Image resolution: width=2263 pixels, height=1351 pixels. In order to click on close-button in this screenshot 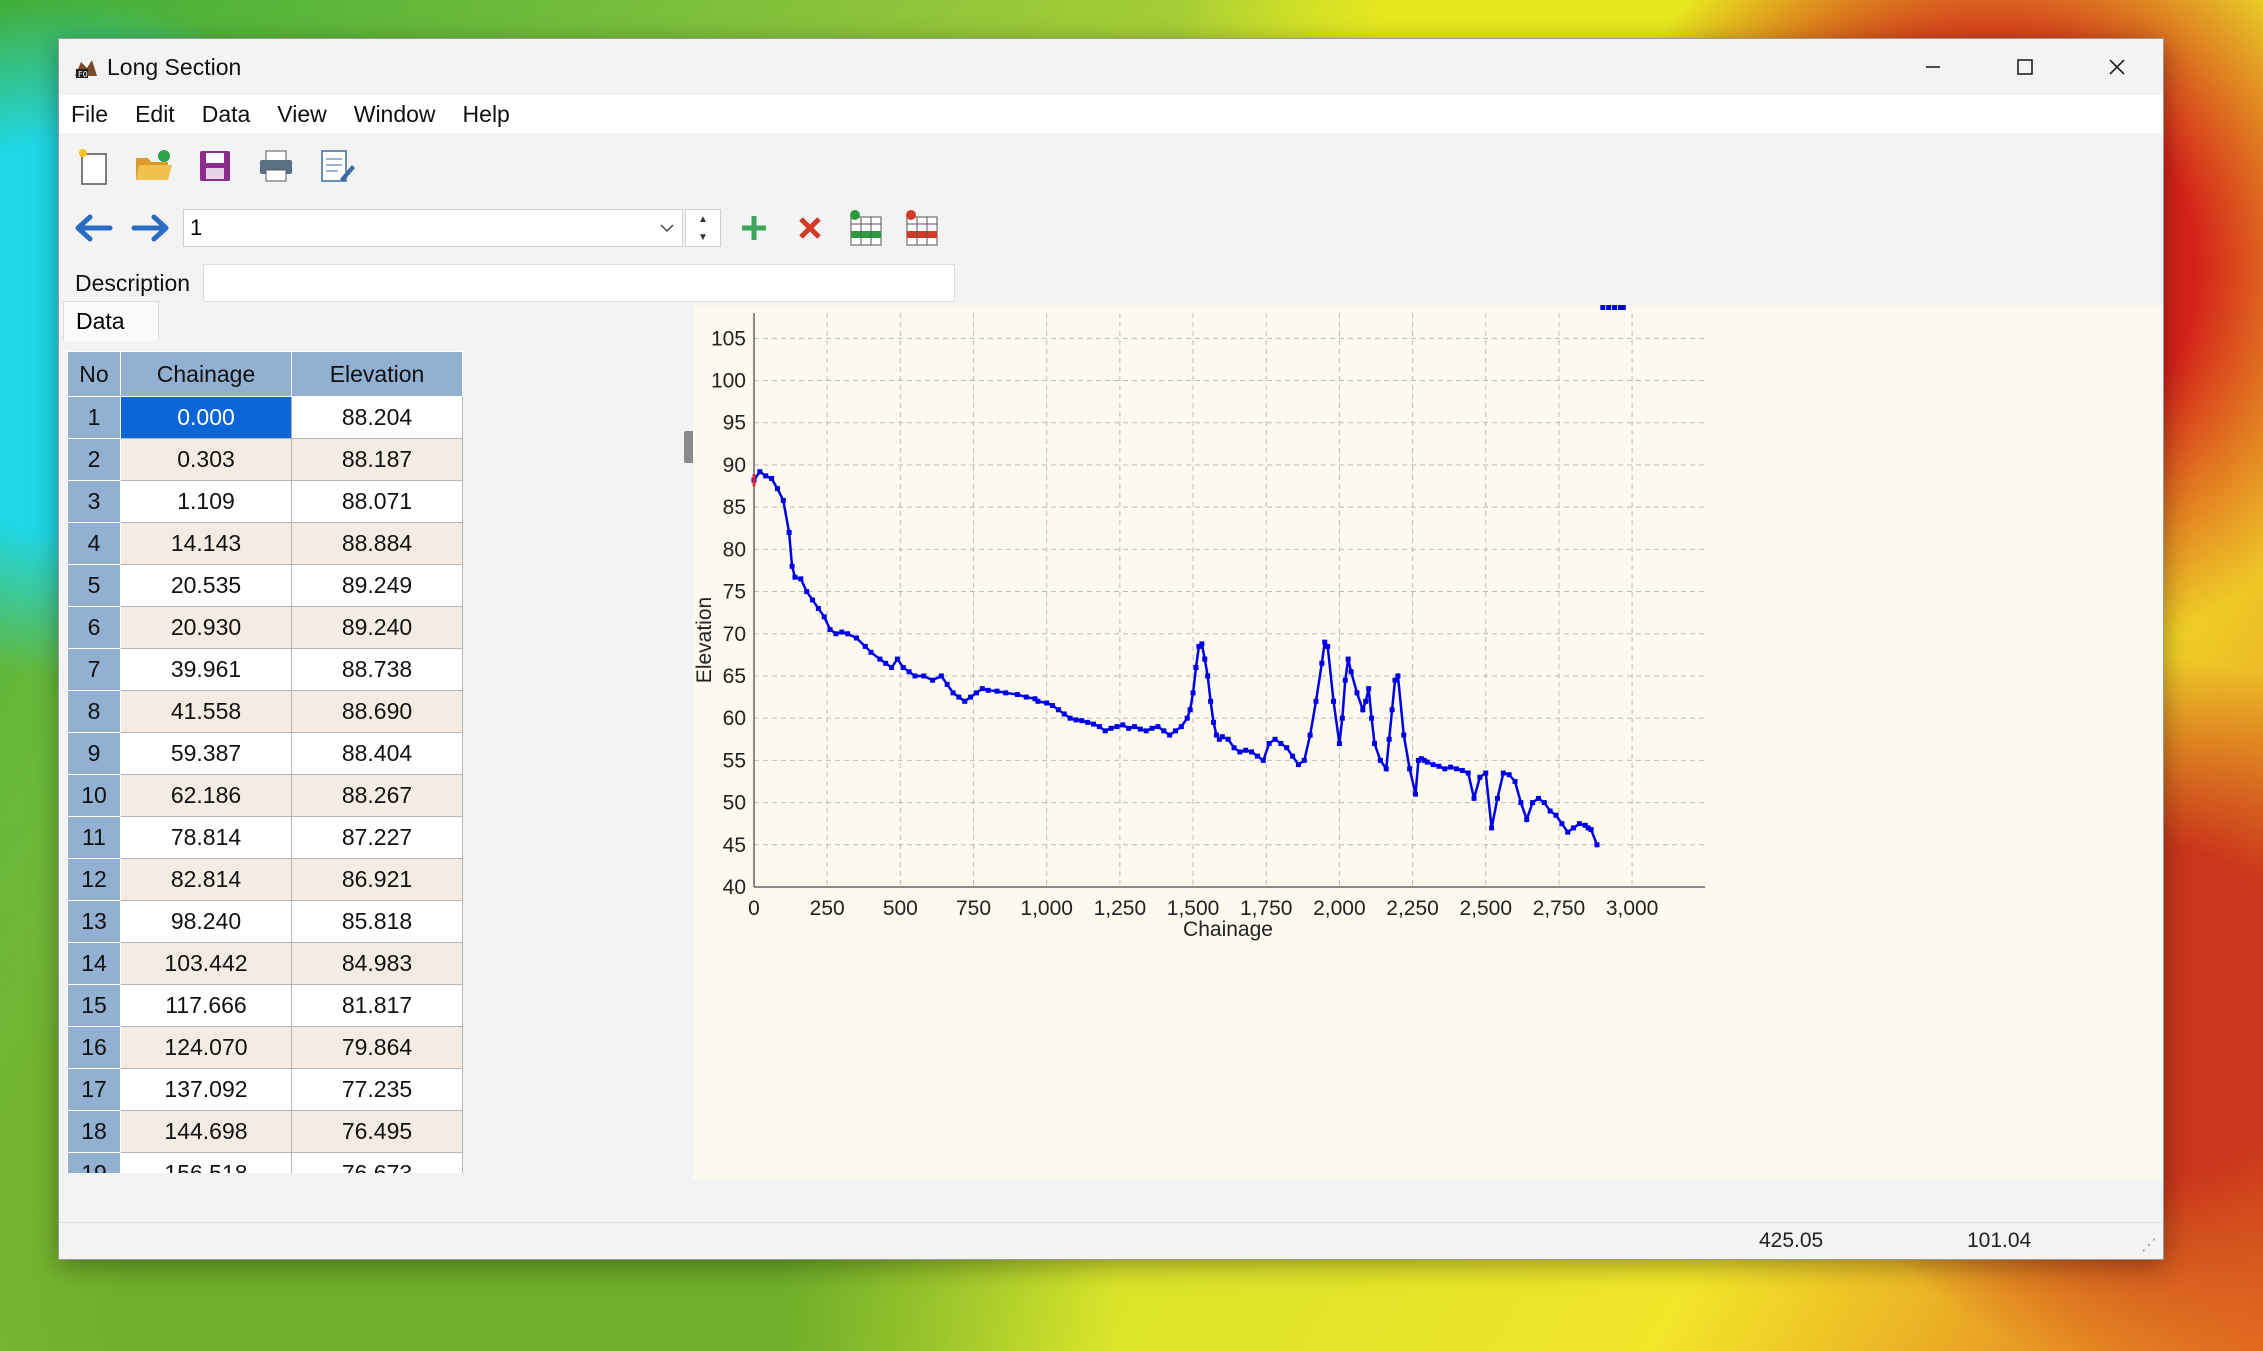, I will do `click(2117, 67)`.